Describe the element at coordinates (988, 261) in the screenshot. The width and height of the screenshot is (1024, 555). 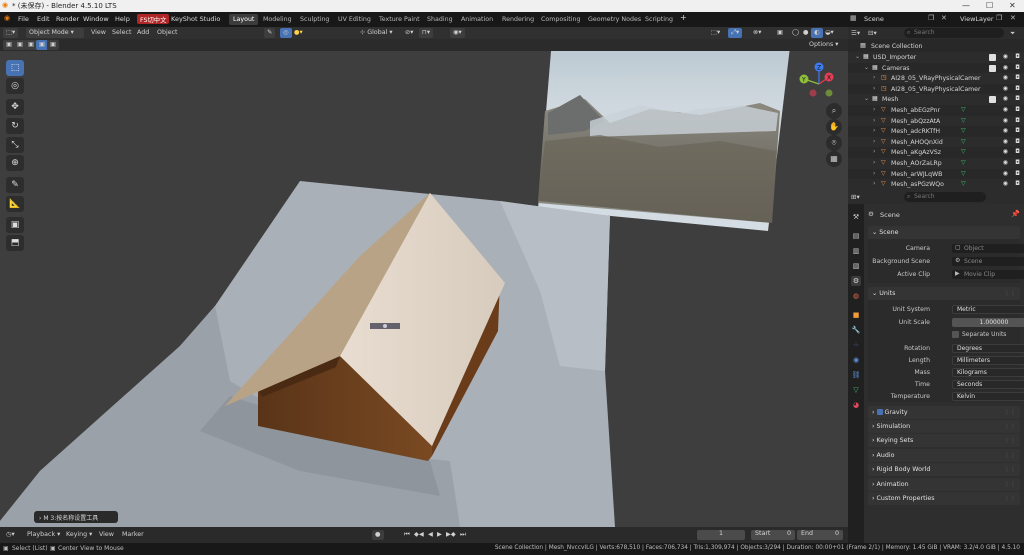
I see `background-scene-field: ⚙ Scene` at that location.